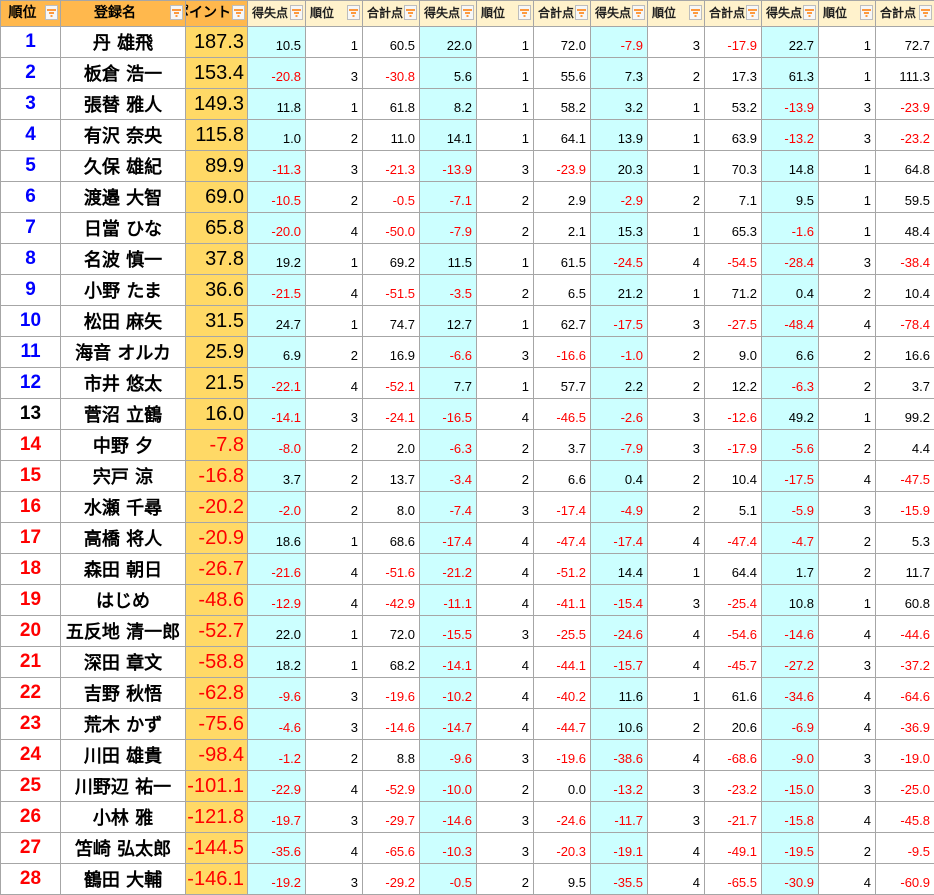  I want to click on total-score-cell: -37.2, so click(905, 662).